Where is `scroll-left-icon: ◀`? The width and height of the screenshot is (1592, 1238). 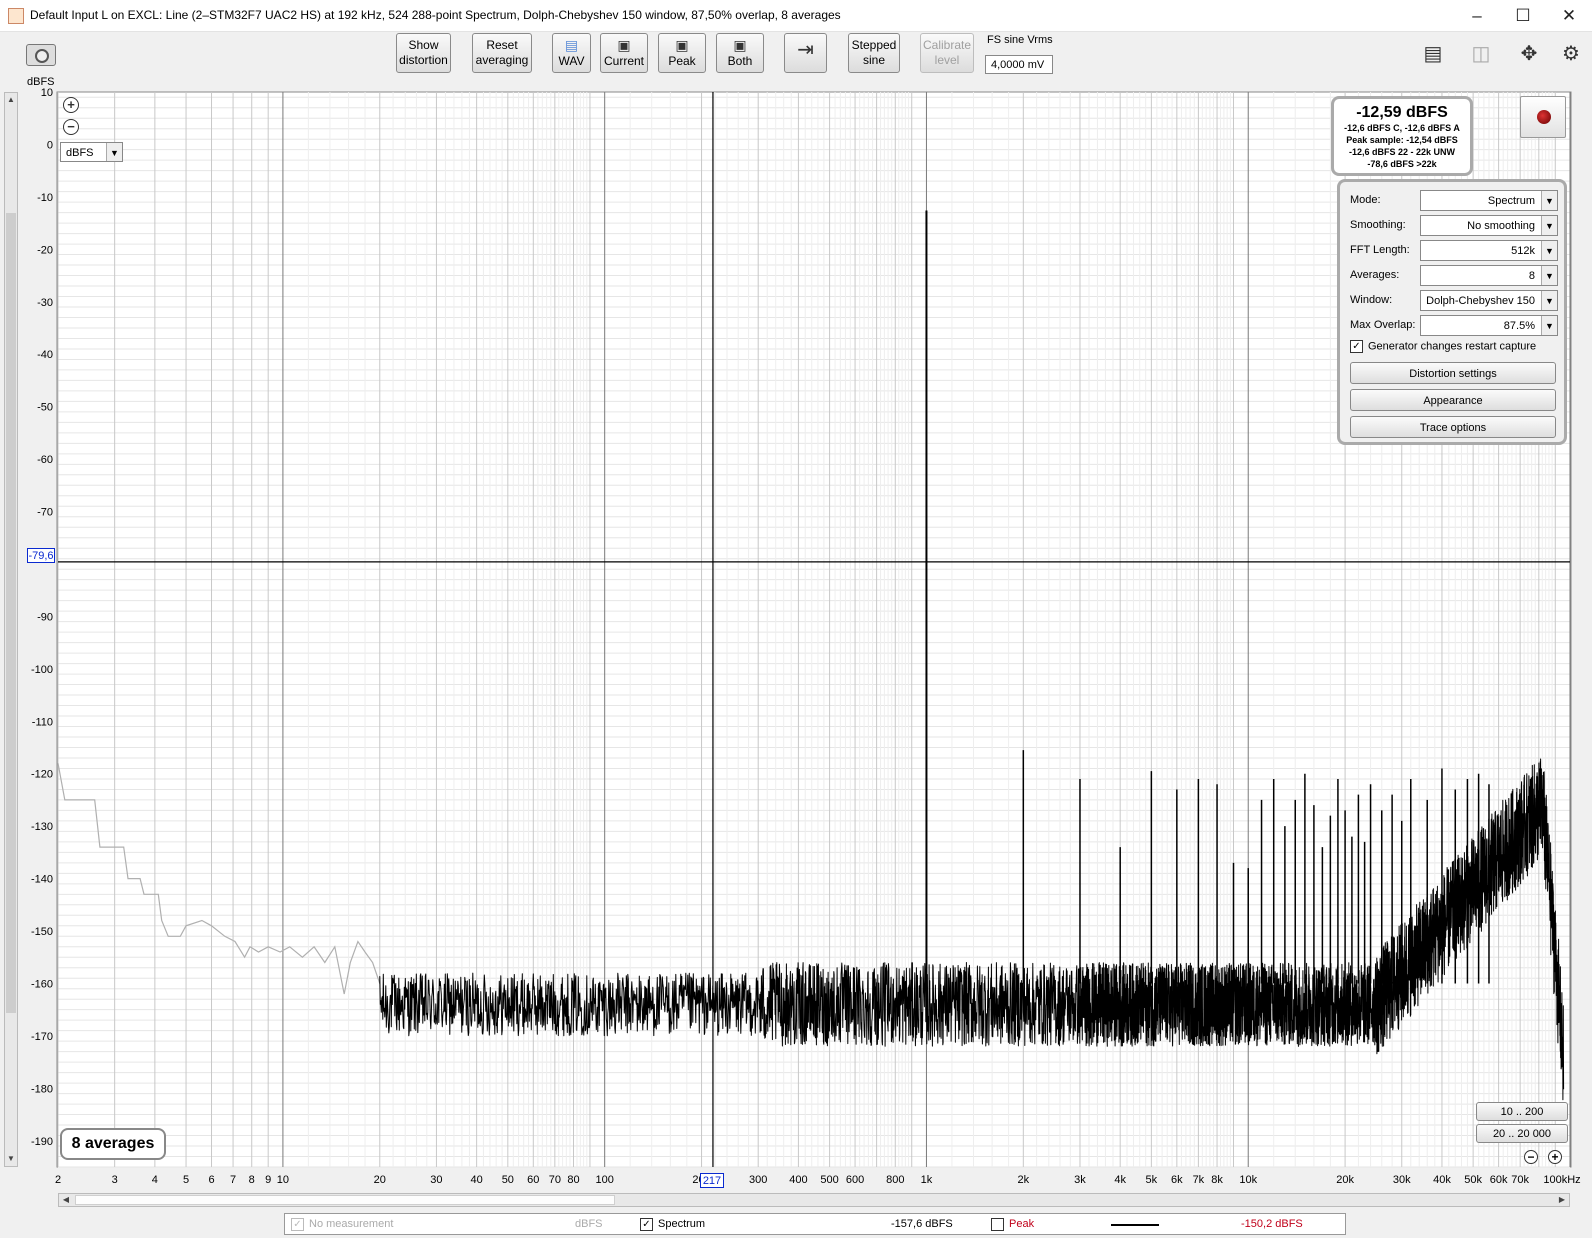 scroll-left-icon: ◀ is located at coordinates (66, 1200).